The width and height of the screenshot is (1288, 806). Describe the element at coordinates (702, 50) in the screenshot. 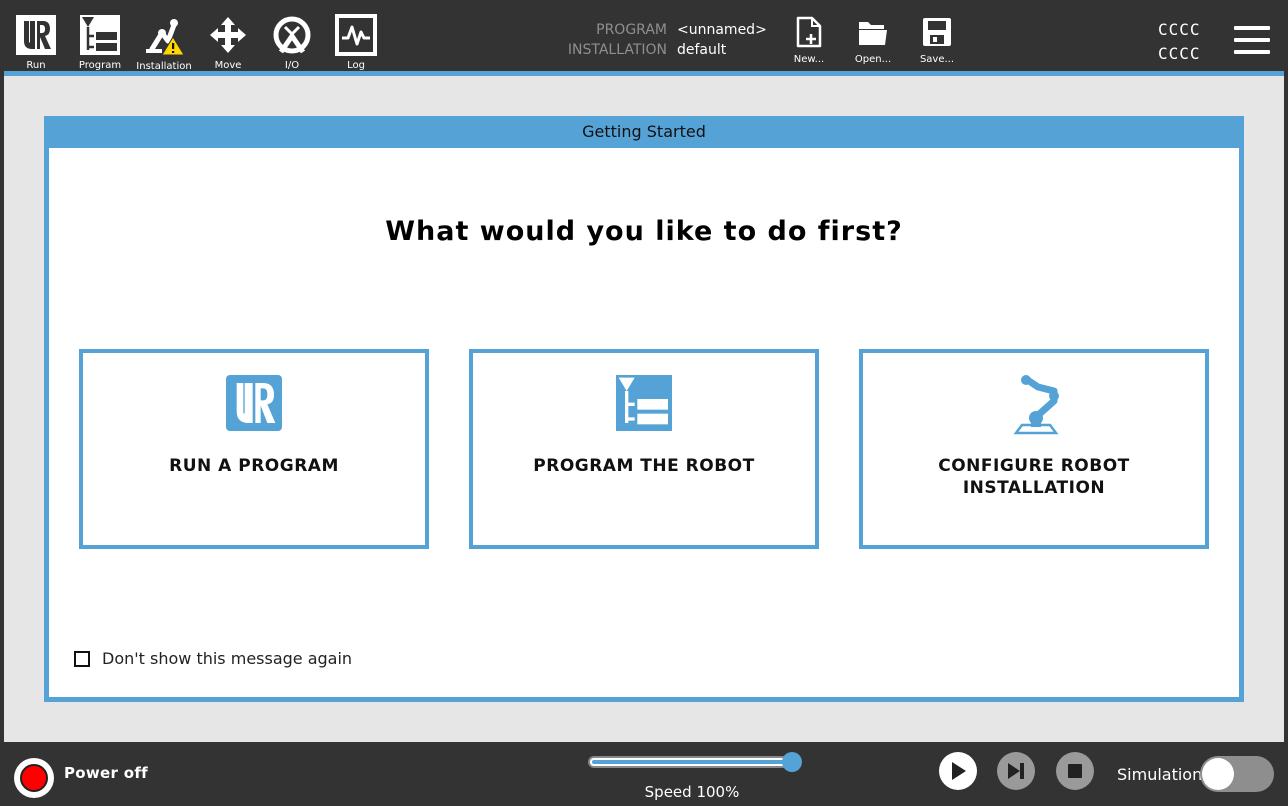

I see `installation-name-value: default` at that location.